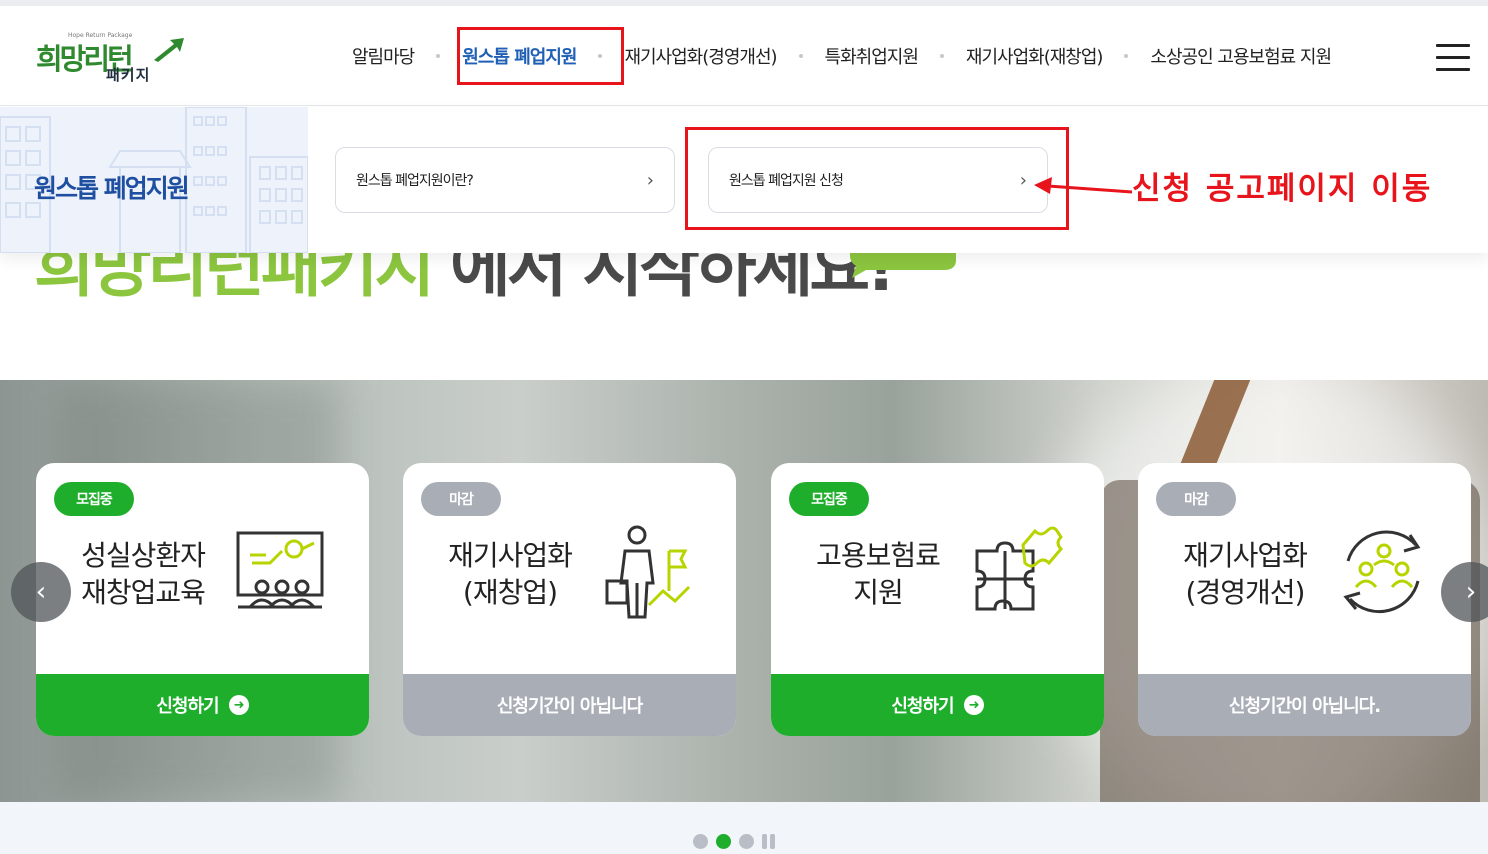 Image resolution: width=1488 pixels, height=854 pixels. Describe the element at coordinates (1282, 189) in the screenshot. I see `annotation-text: 신청 공고페이지 이동` at that location.